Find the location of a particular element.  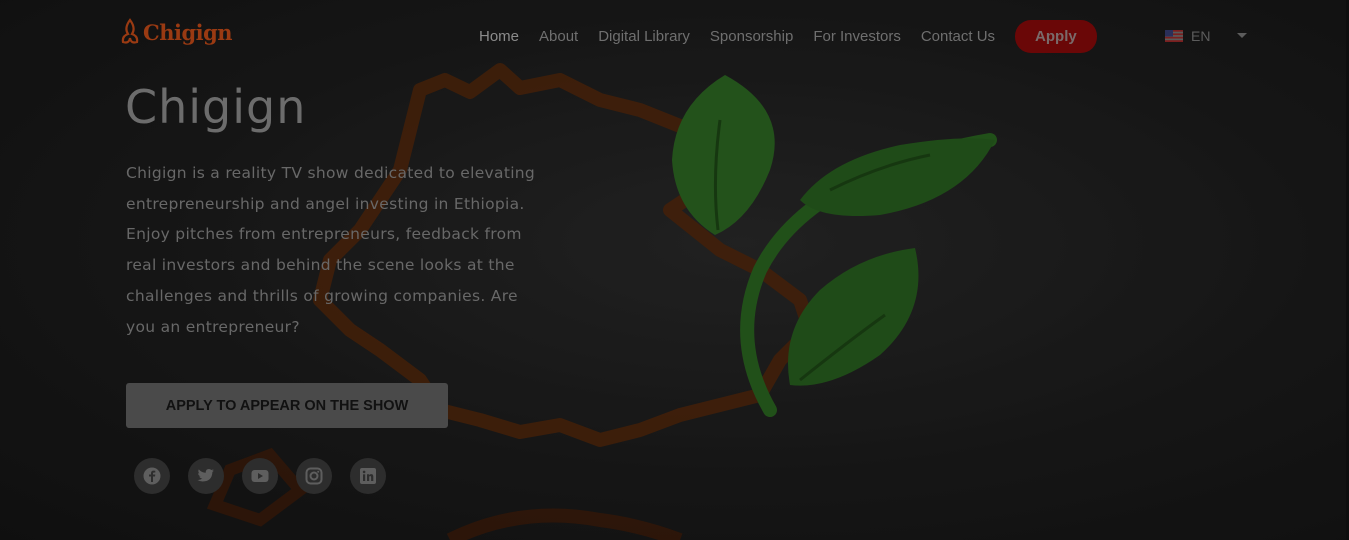

nav-digital-library: Digital Library is located at coordinates (644, 36).